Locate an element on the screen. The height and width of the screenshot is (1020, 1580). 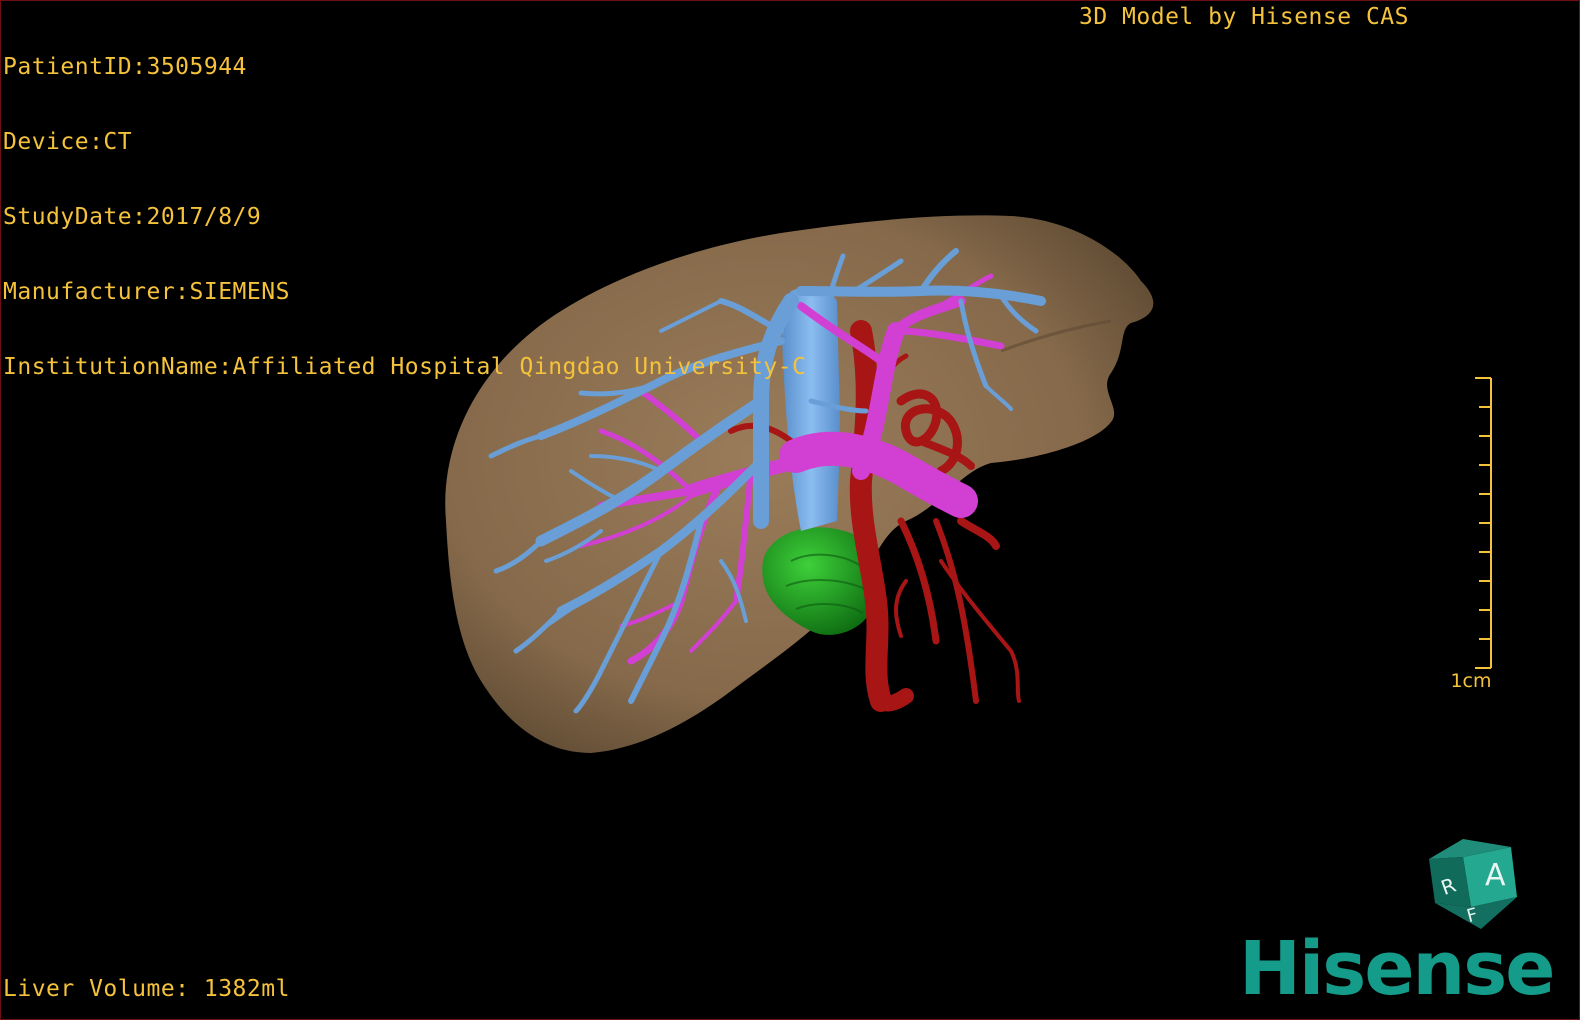
device: Device:CT is located at coordinates (68, 142).